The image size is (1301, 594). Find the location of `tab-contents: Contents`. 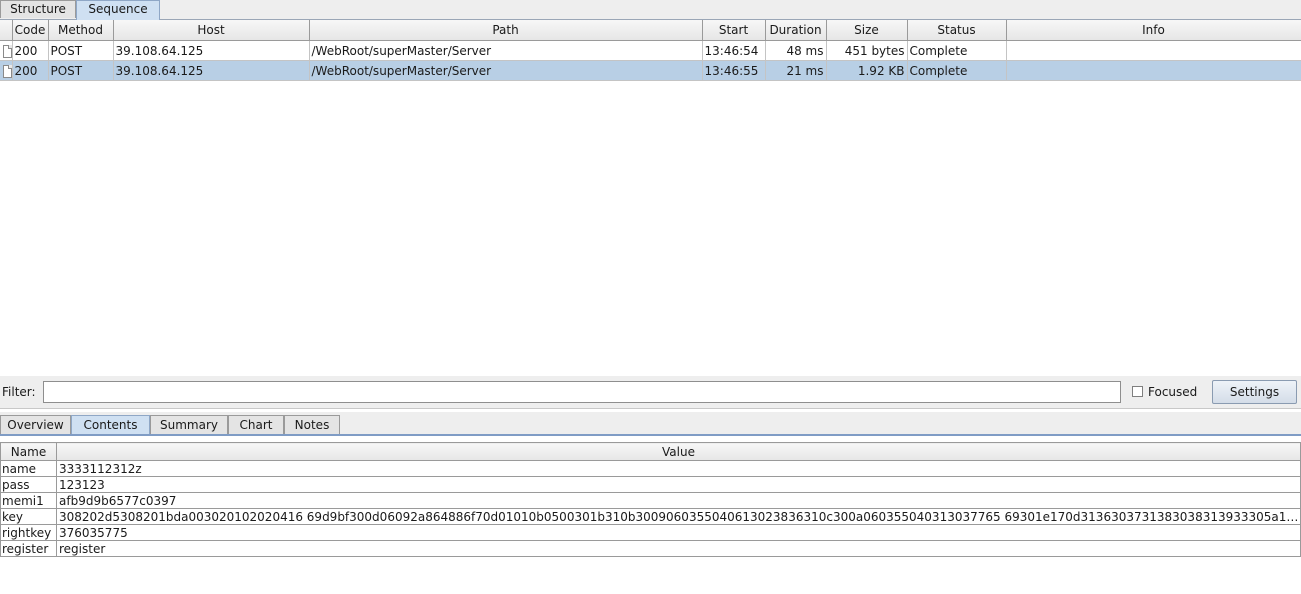

tab-contents: Contents is located at coordinates (110, 424).